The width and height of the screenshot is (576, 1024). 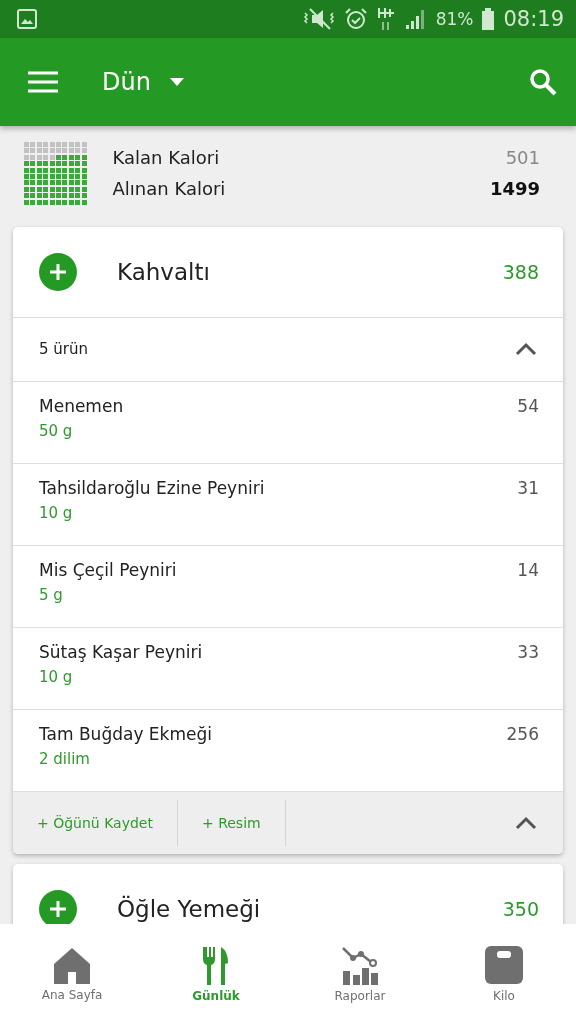 What do you see at coordinates (288, 667) in the screenshot?
I see `food-item: Sütaş Kaşar Peyniri 10 g 33` at bounding box center [288, 667].